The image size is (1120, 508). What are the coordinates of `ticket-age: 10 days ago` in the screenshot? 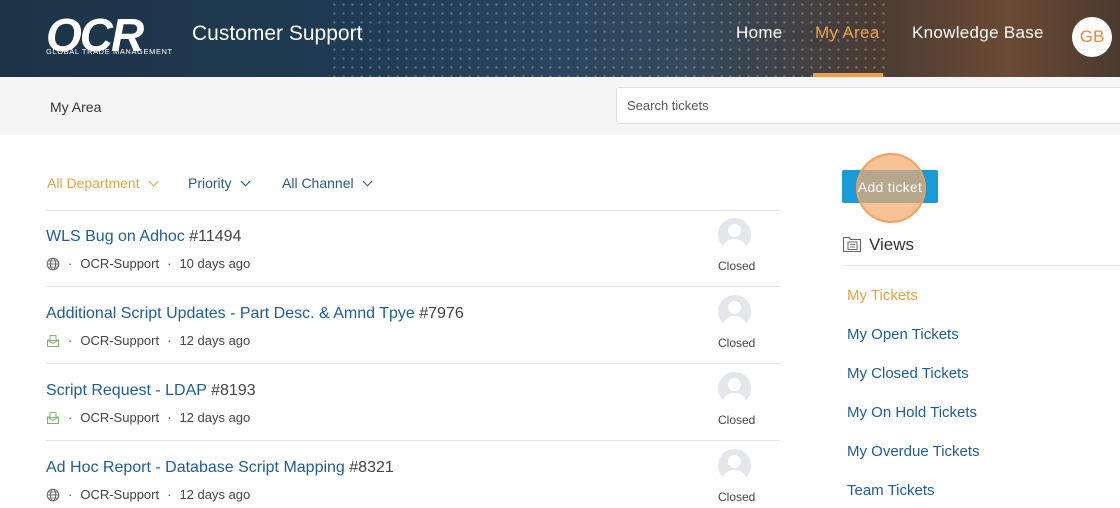 It's located at (215, 263).